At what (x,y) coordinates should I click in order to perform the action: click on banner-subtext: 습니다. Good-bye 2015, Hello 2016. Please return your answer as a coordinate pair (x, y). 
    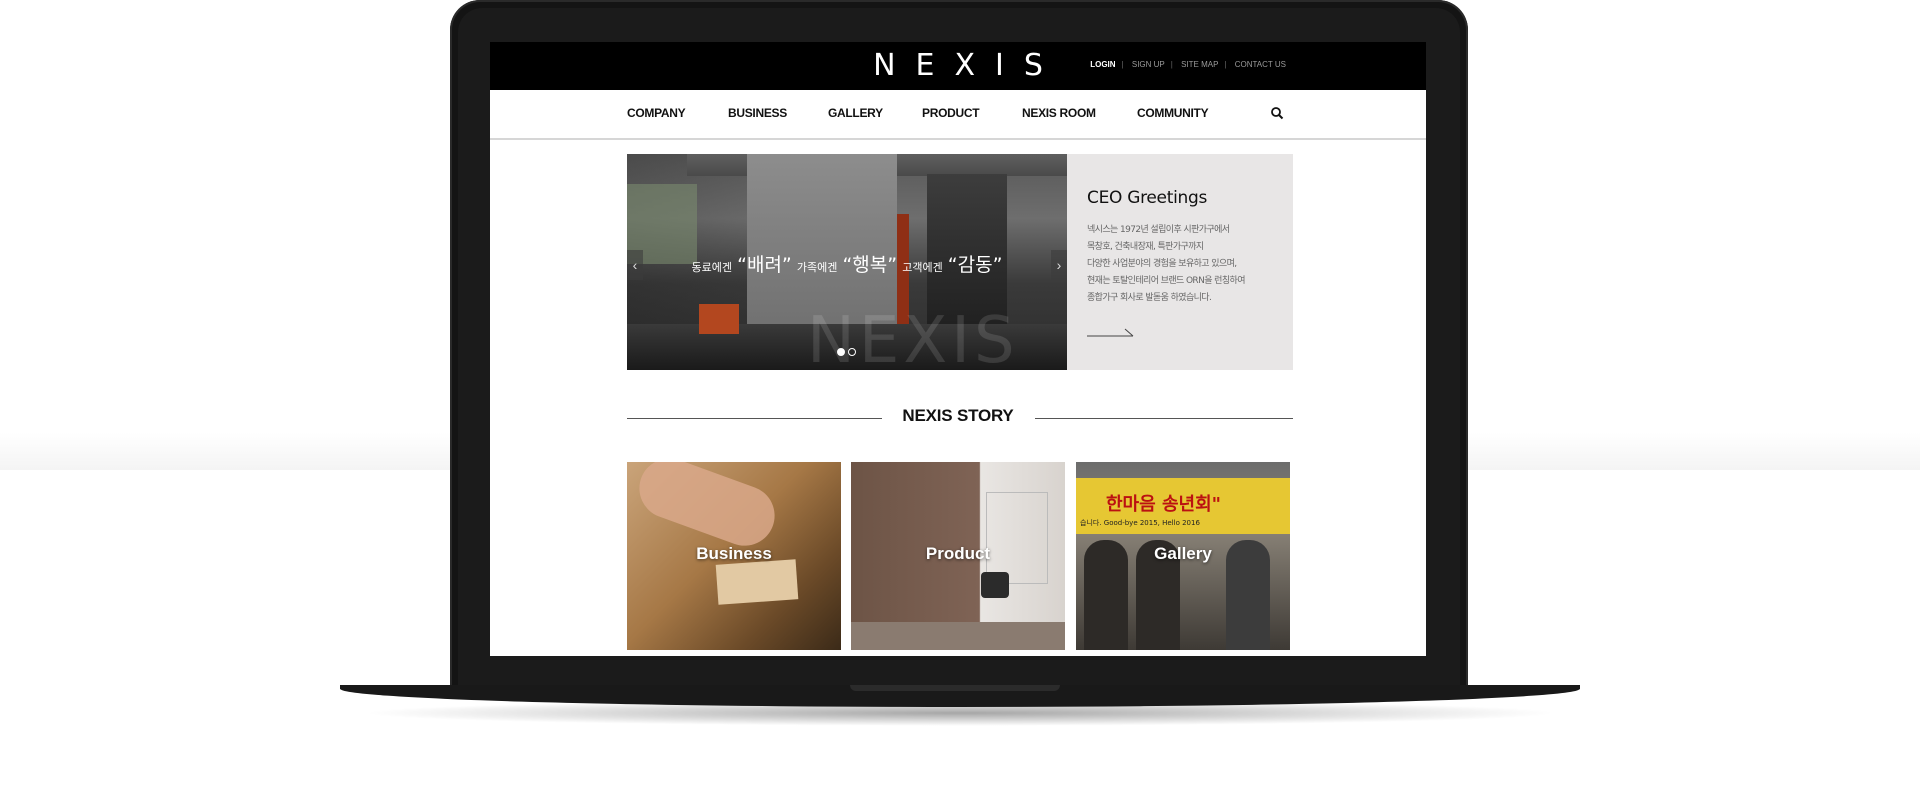
    Looking at the image, I should click on (1140, 523).